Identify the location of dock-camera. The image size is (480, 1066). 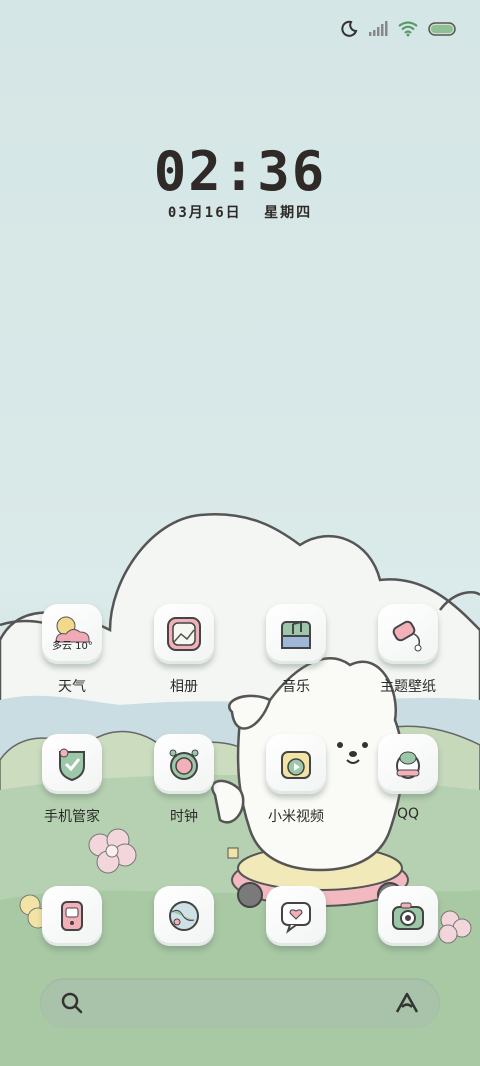
(408, 916).